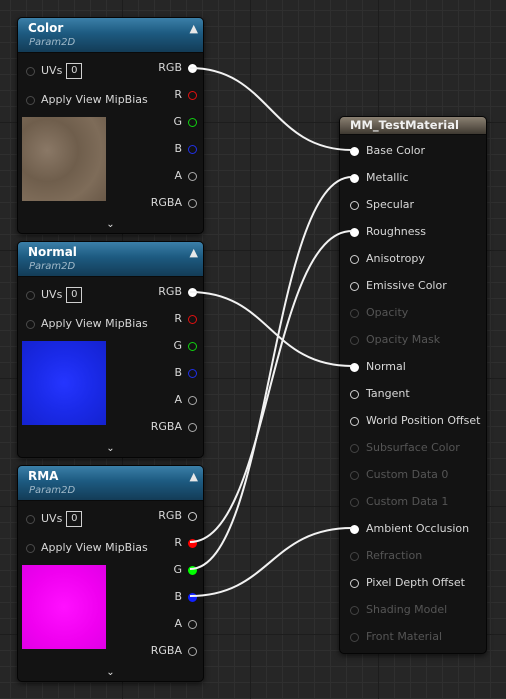 This screenshot has height=699, width=506. Describe the element at coordinates (46, 28) in the screenshot. I see `node-title: Color` at that location.